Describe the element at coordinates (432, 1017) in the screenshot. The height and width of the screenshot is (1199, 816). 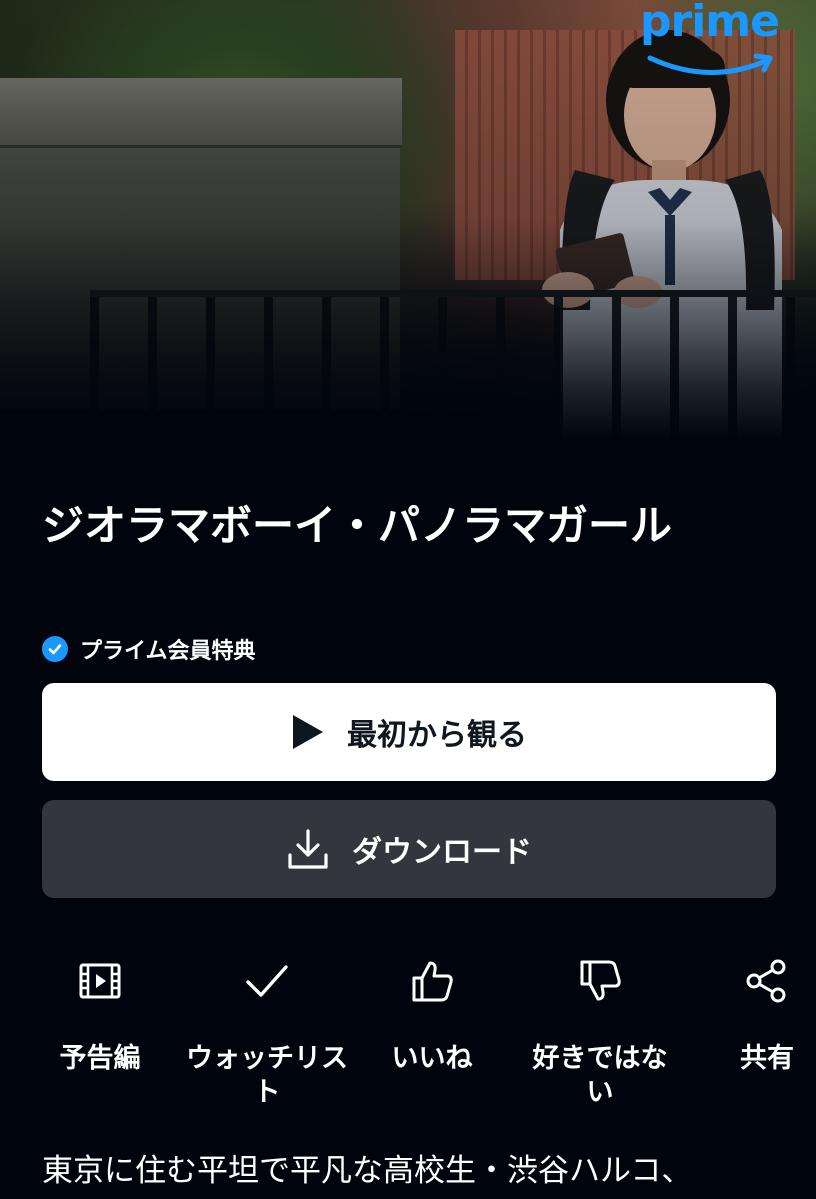
I see `like-button: いいね` at that location.